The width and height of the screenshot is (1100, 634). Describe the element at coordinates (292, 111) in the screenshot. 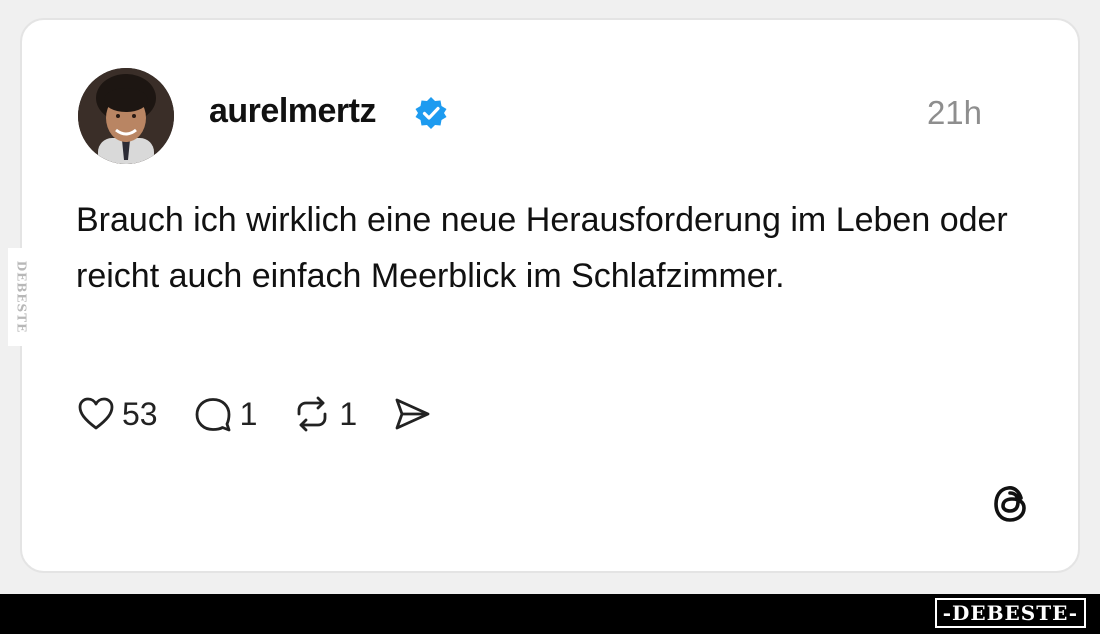

I see `username: aurelmertz` at that location.